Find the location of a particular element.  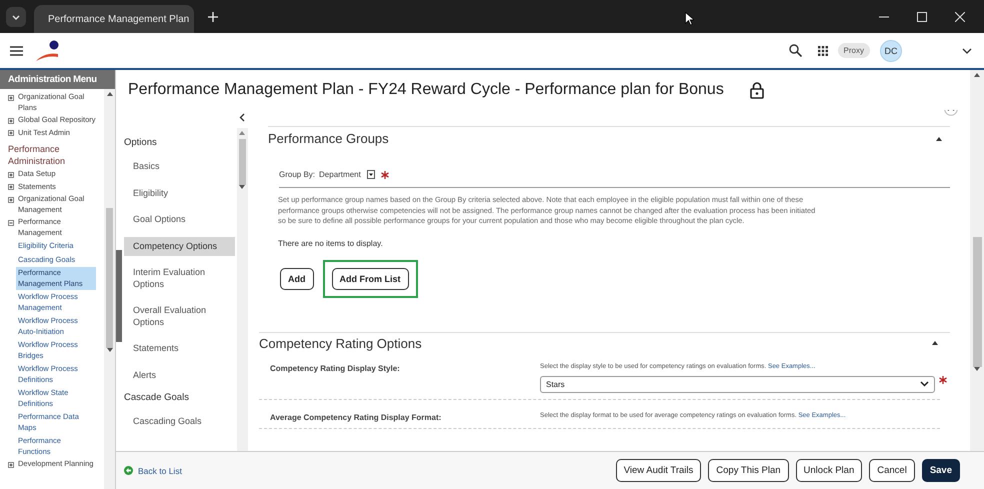

dropdown-icon is located at coordinates (370, 174).